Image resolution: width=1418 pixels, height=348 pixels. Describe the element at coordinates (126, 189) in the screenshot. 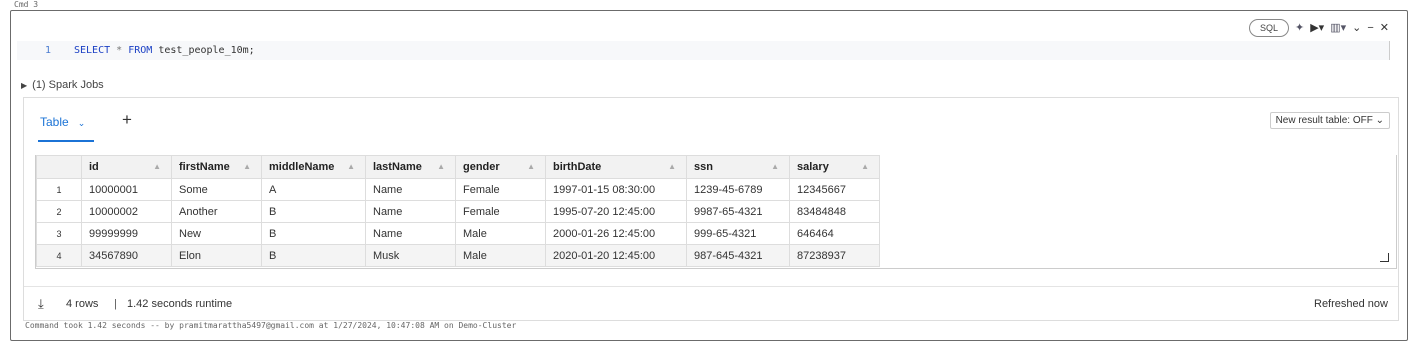

I see `table-cell: 10000001` at that location.